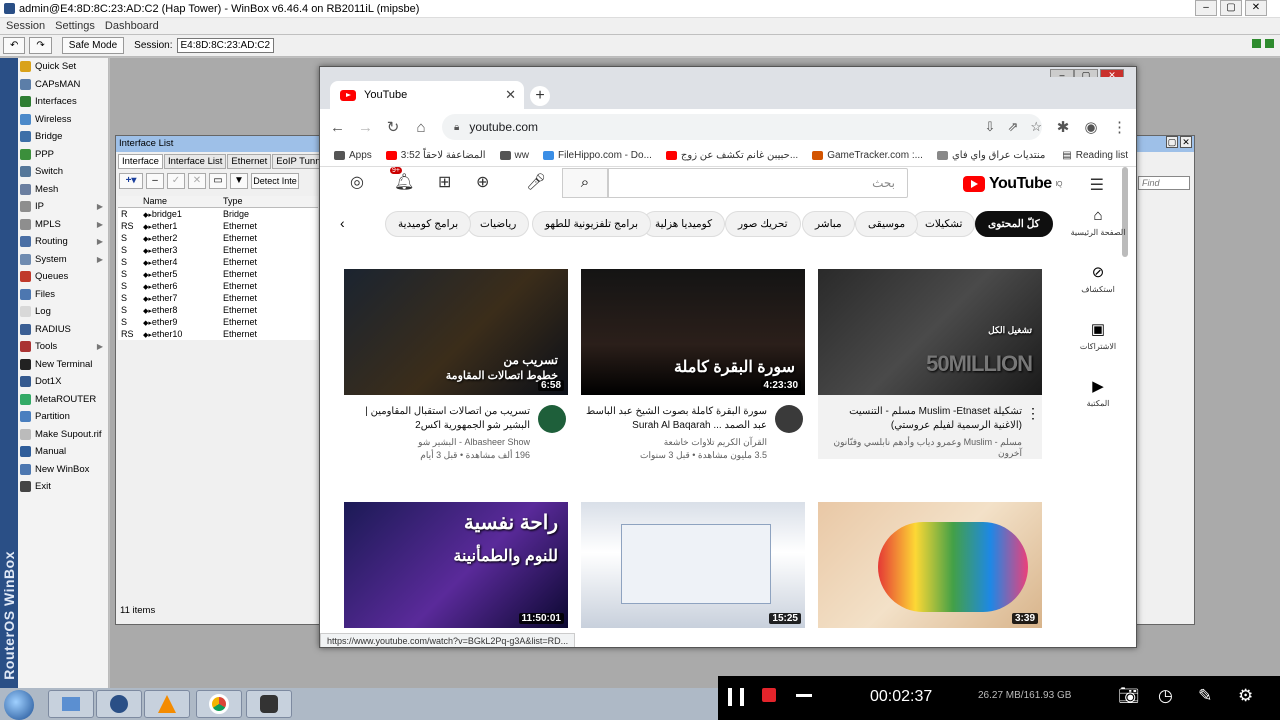 The height and width of the screenshot is (720, 1280). Describe the element at coordinates (1186, 142) in the screenshot. I see `close-button: ✕` at that location.